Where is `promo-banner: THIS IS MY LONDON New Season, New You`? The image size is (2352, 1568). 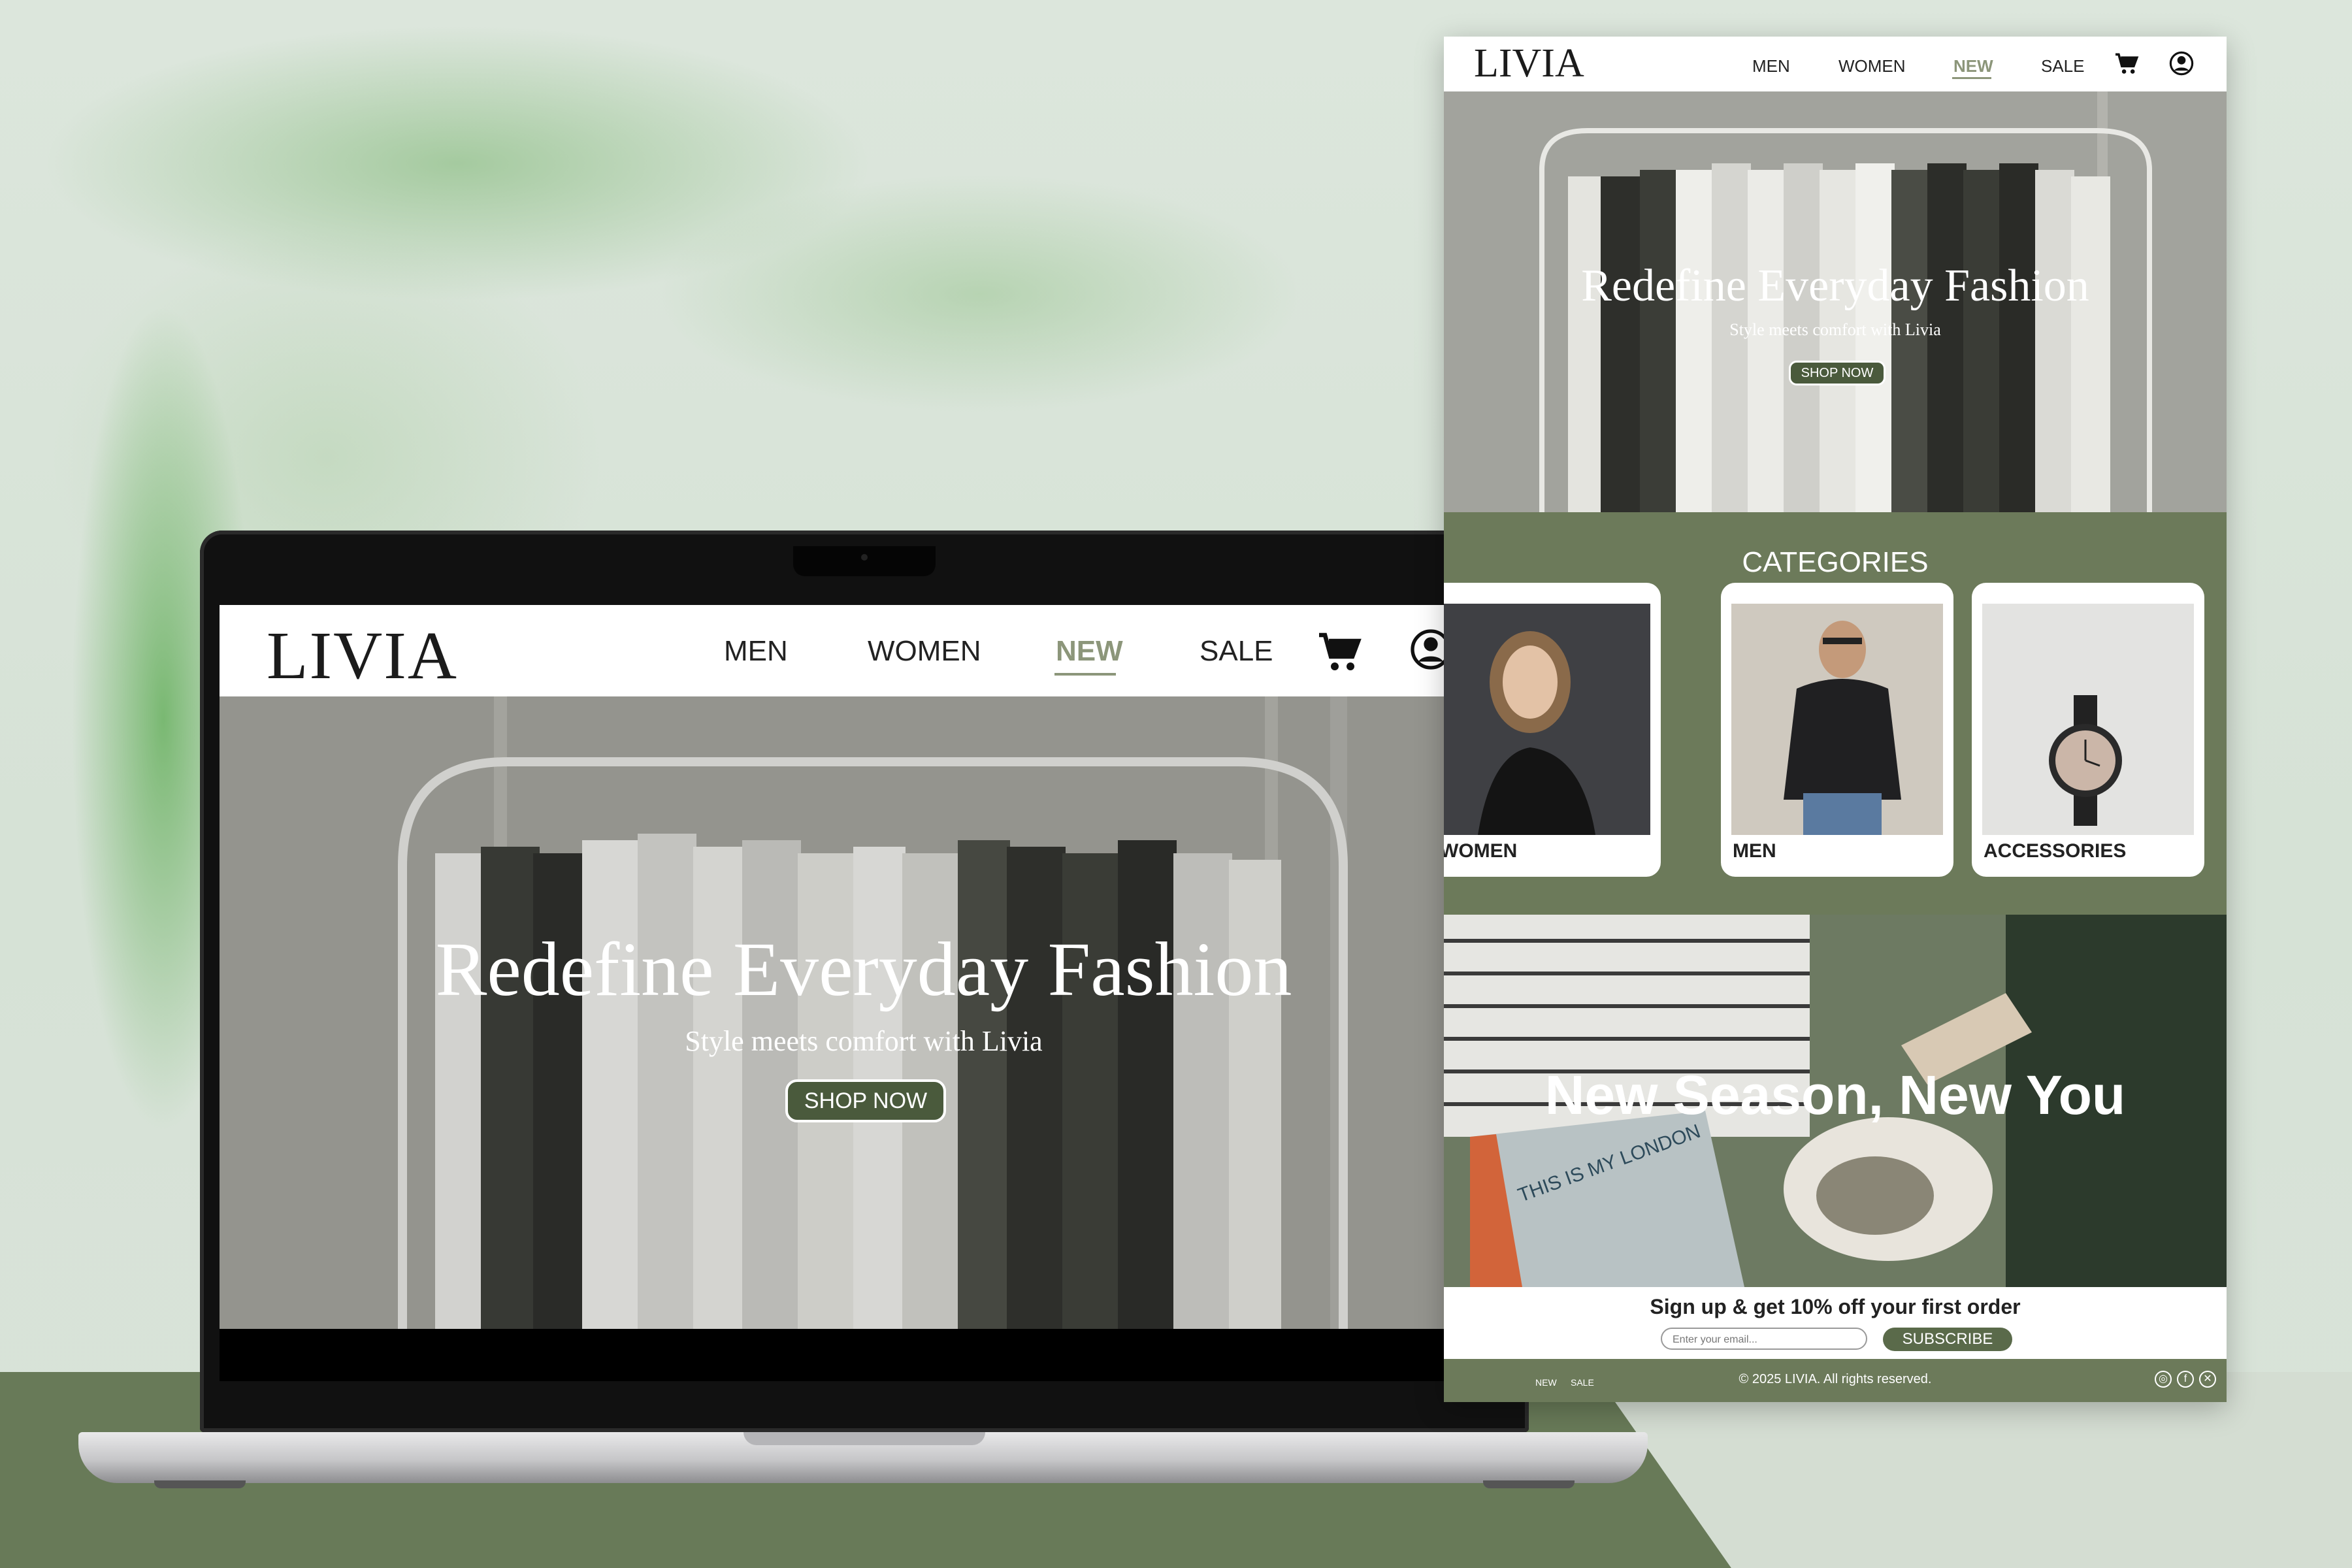
promo-banner: THIS IS MY LONDON New Season, New You is located at coordinates (1835, 1101).